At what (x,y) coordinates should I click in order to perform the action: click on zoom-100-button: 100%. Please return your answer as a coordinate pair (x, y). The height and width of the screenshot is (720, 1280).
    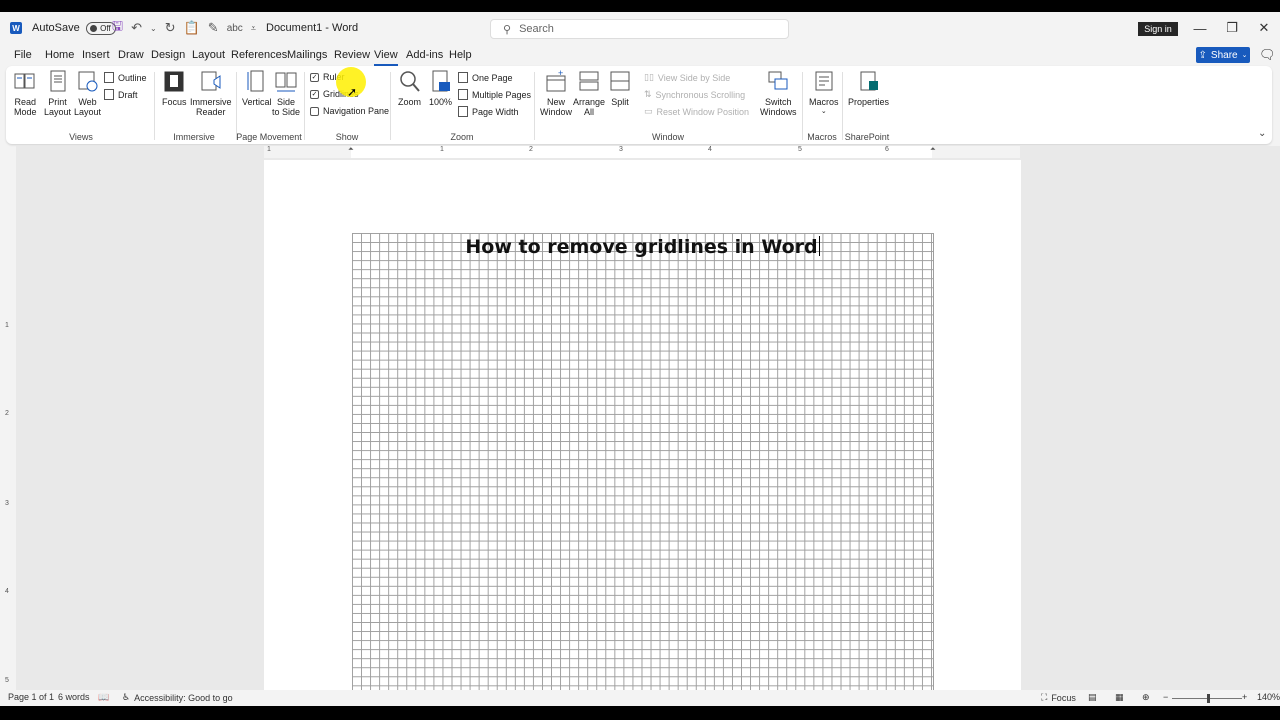
    Looking at the image, I should click on (440, 88).